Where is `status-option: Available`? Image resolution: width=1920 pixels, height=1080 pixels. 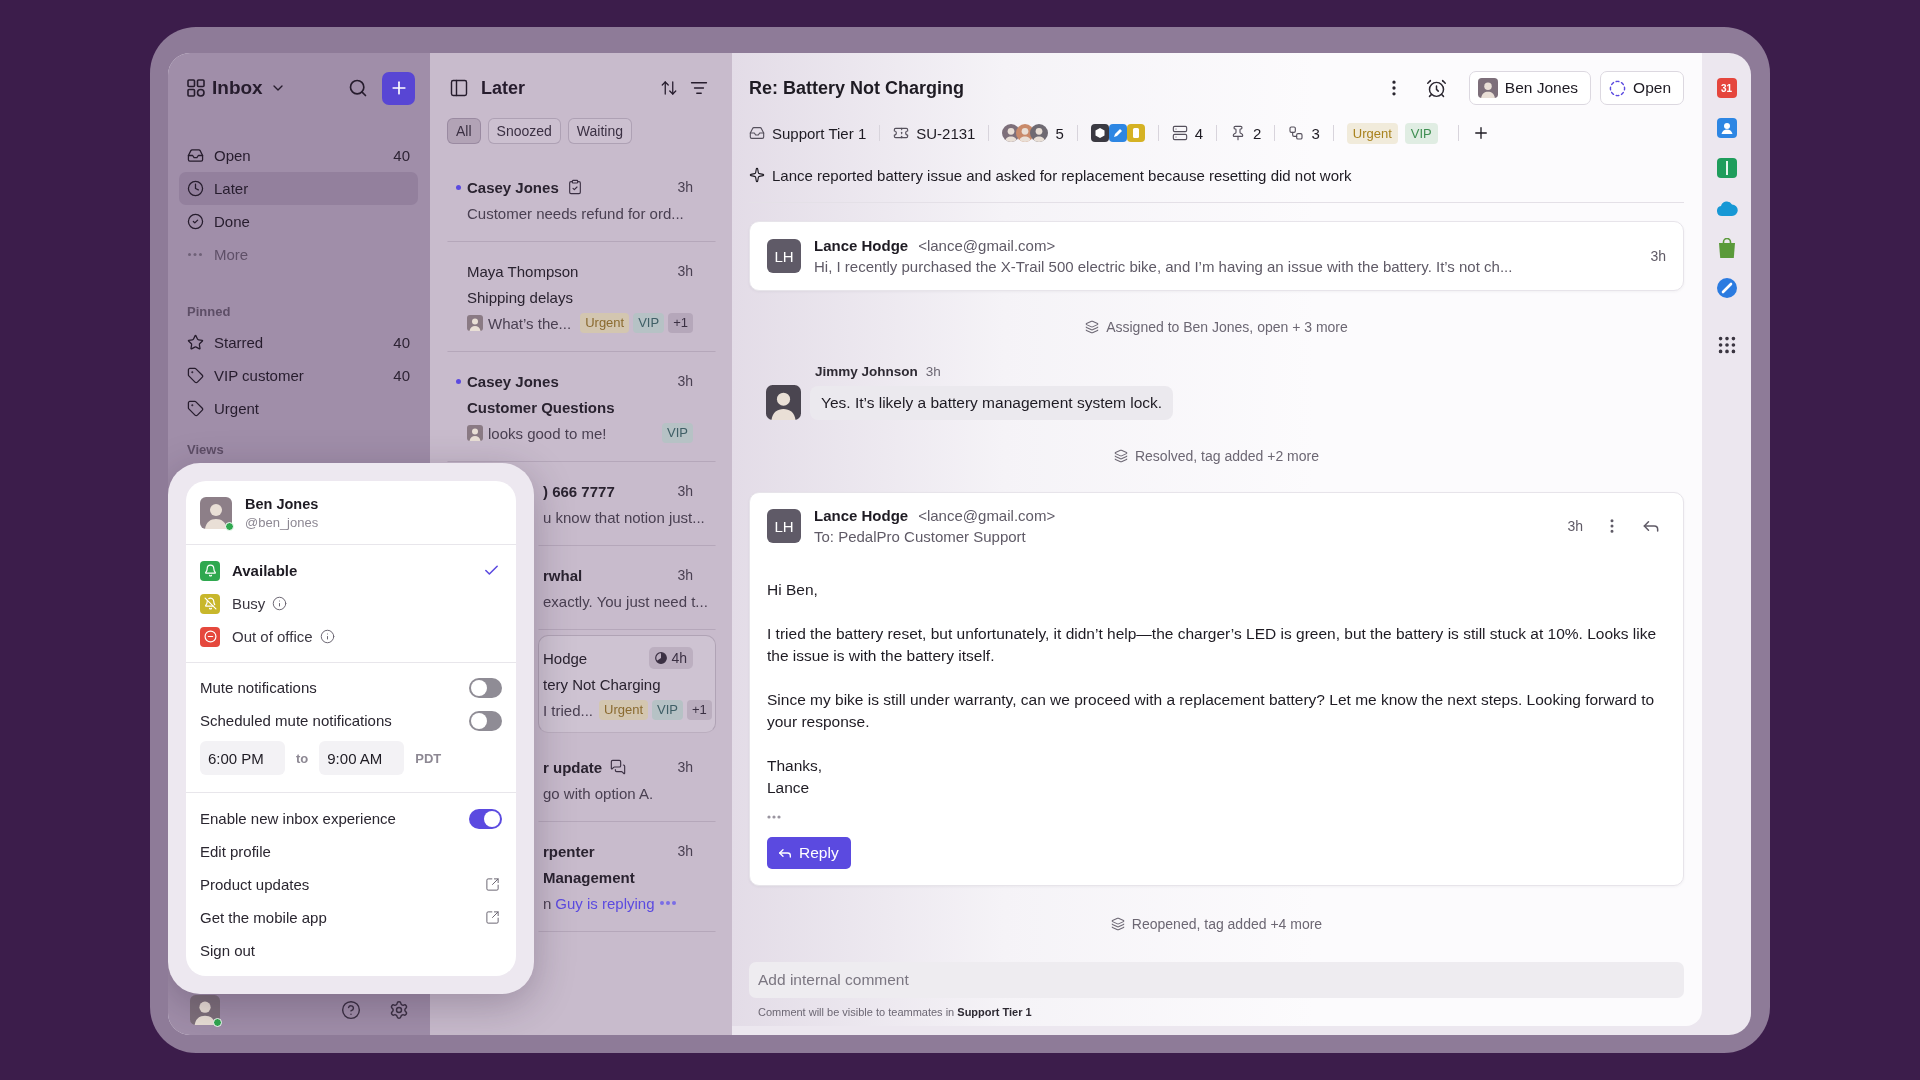
status-option: Available is located at coordinates (351, 570).